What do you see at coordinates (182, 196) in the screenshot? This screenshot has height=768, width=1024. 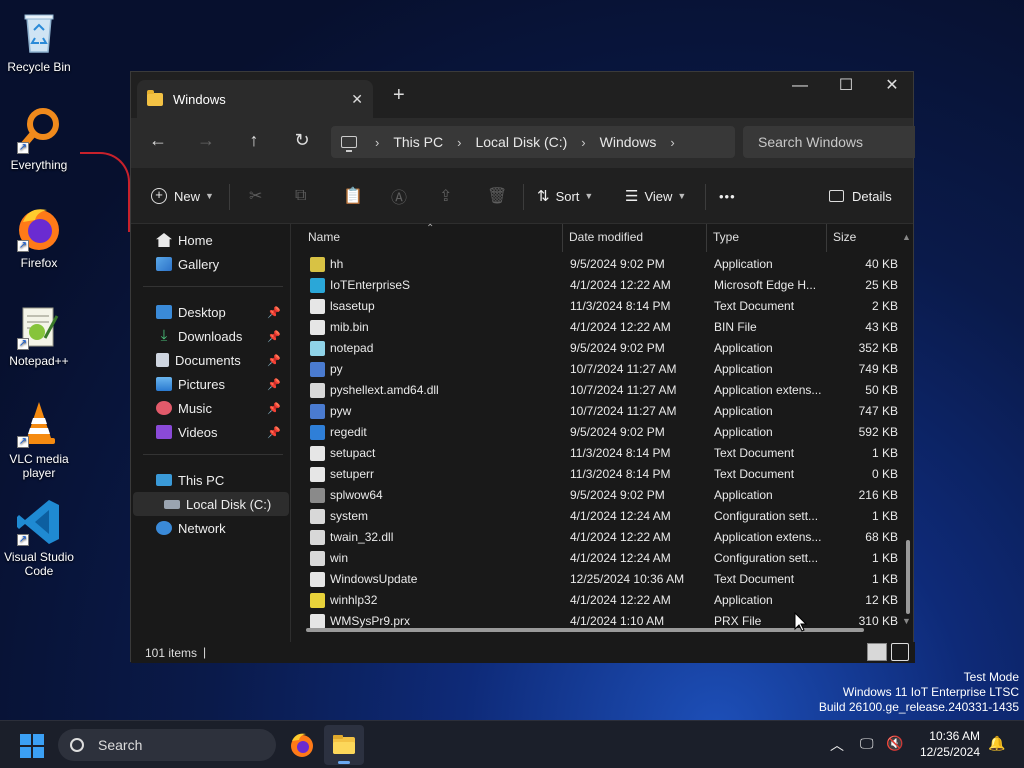 I see `new-button: + New ▼` at bounding box center [182, 196].